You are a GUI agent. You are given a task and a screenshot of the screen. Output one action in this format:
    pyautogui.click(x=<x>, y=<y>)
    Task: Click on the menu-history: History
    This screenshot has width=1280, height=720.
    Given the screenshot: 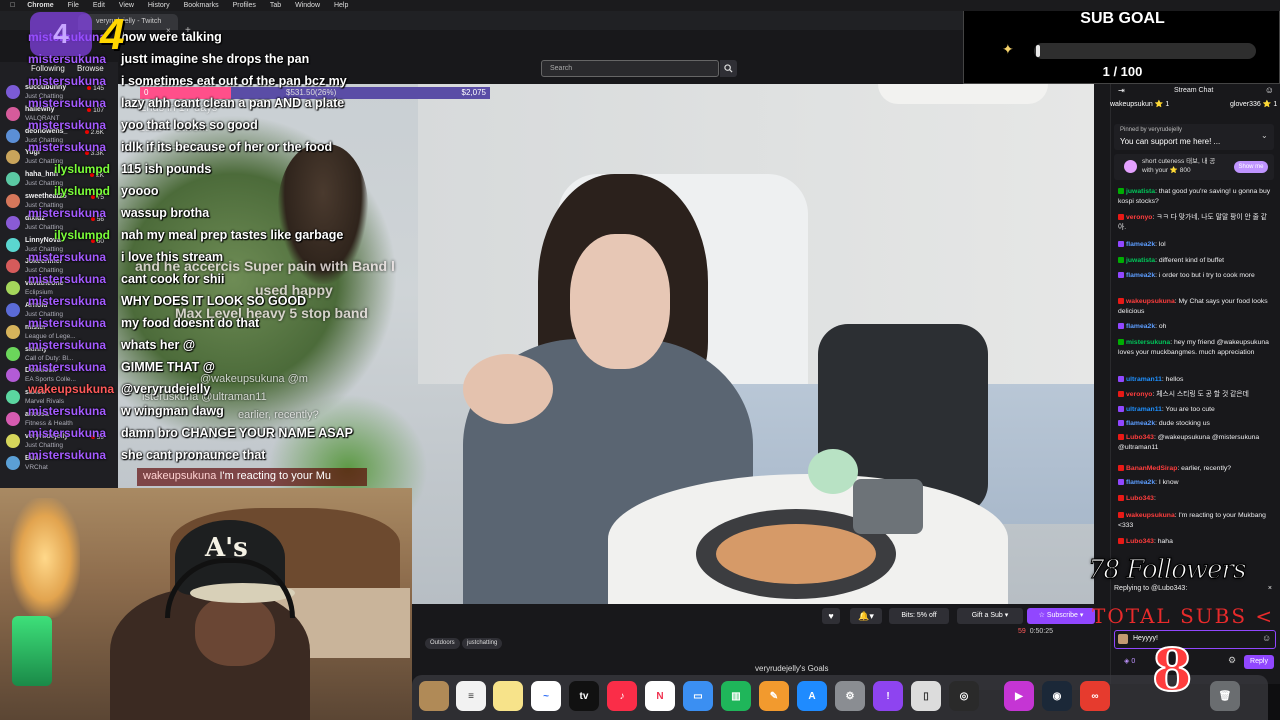 What is the action you would take?
    pyautogui.click(x=159, y=5)
    